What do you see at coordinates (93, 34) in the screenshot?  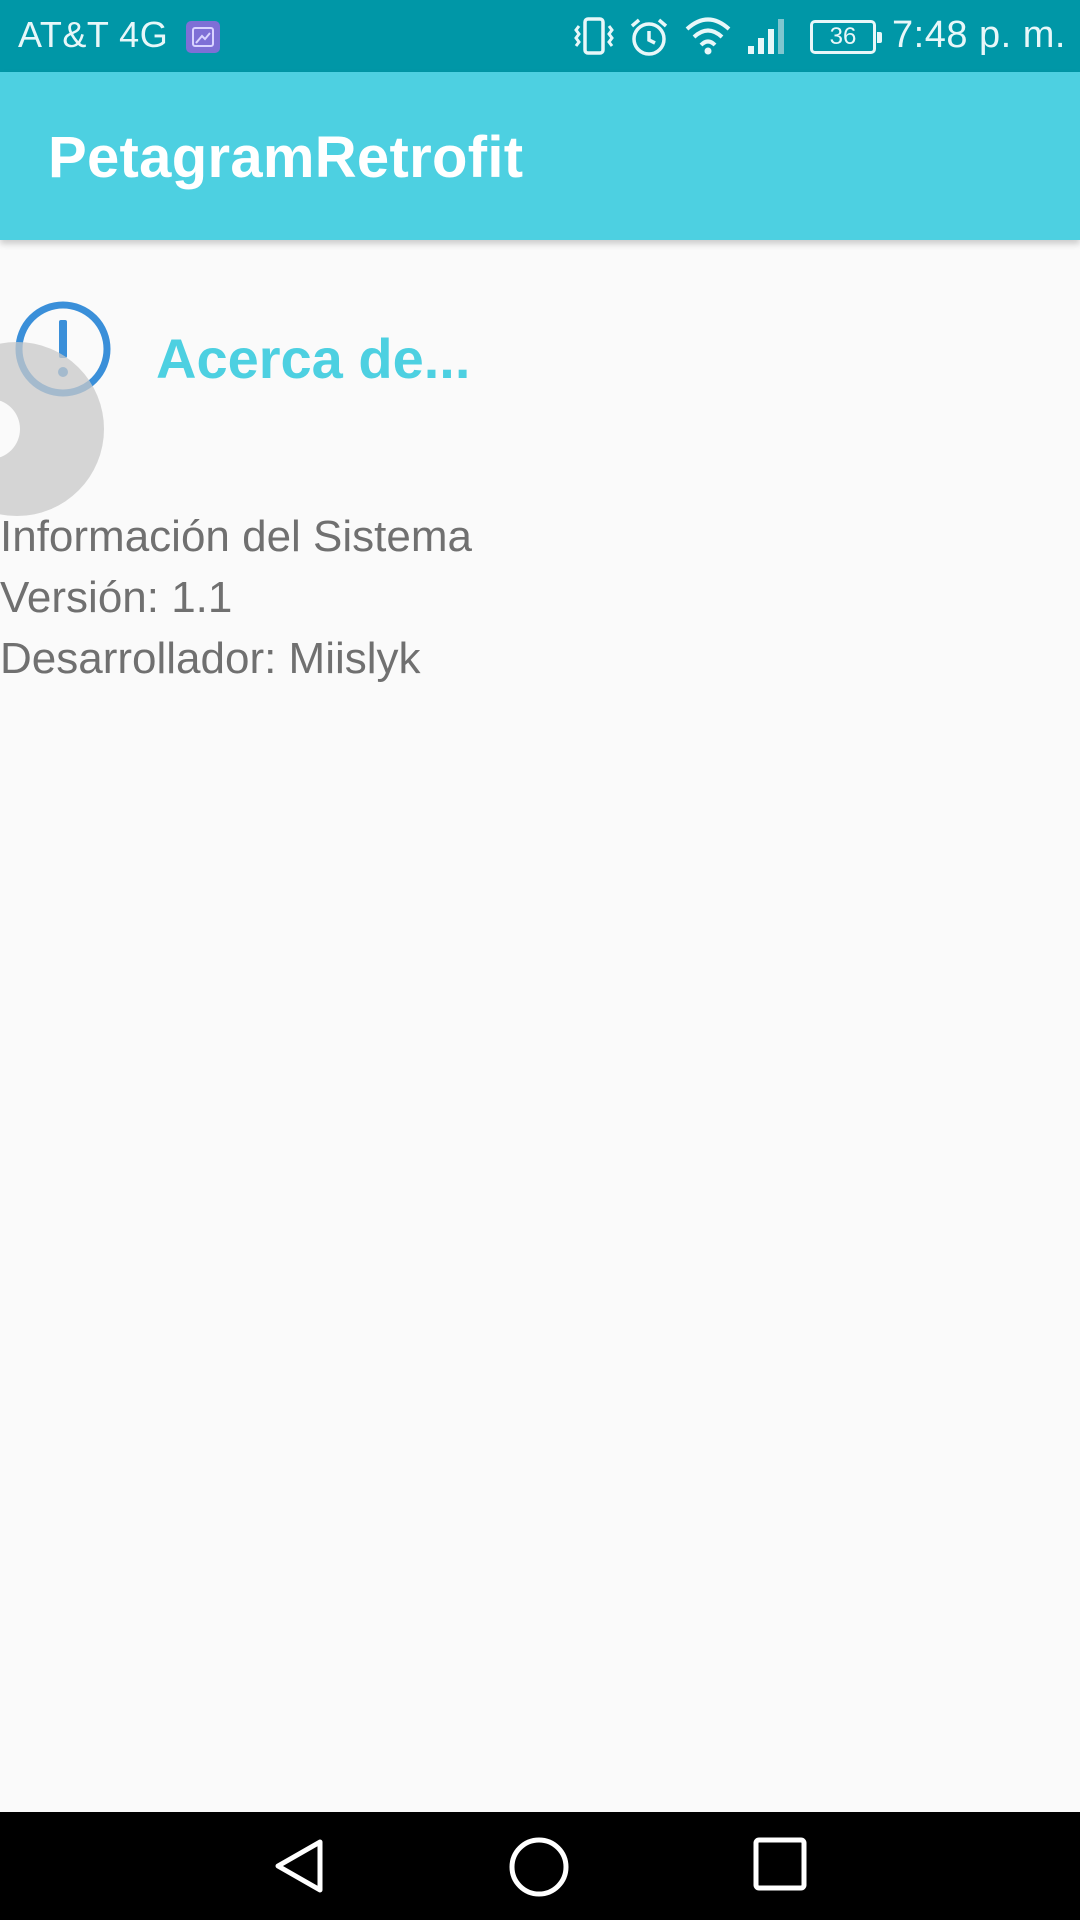 I see `carrier-label: AT&T 4G` at bounding box center [93, 34].